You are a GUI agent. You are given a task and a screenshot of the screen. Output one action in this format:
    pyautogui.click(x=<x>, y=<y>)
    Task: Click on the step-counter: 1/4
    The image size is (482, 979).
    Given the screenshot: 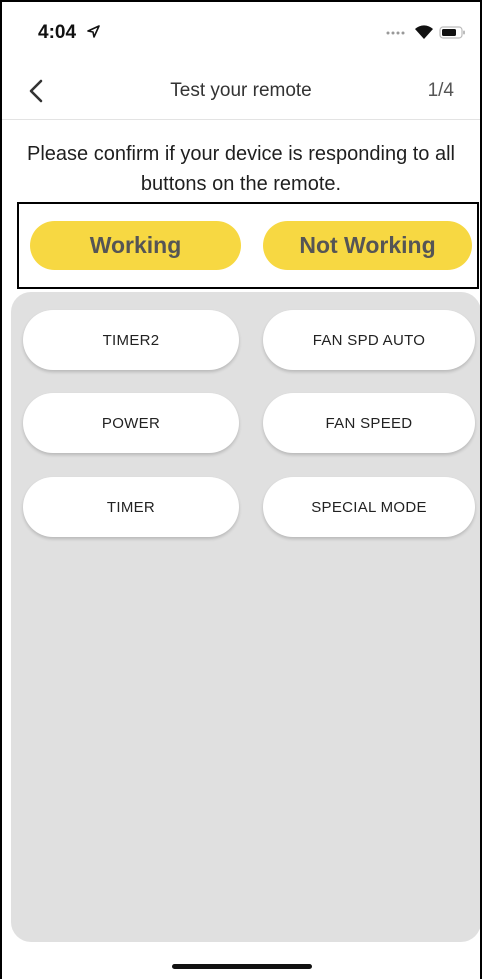 What is the action you would take?
    pyautogui.click(x=440, y=90)
    